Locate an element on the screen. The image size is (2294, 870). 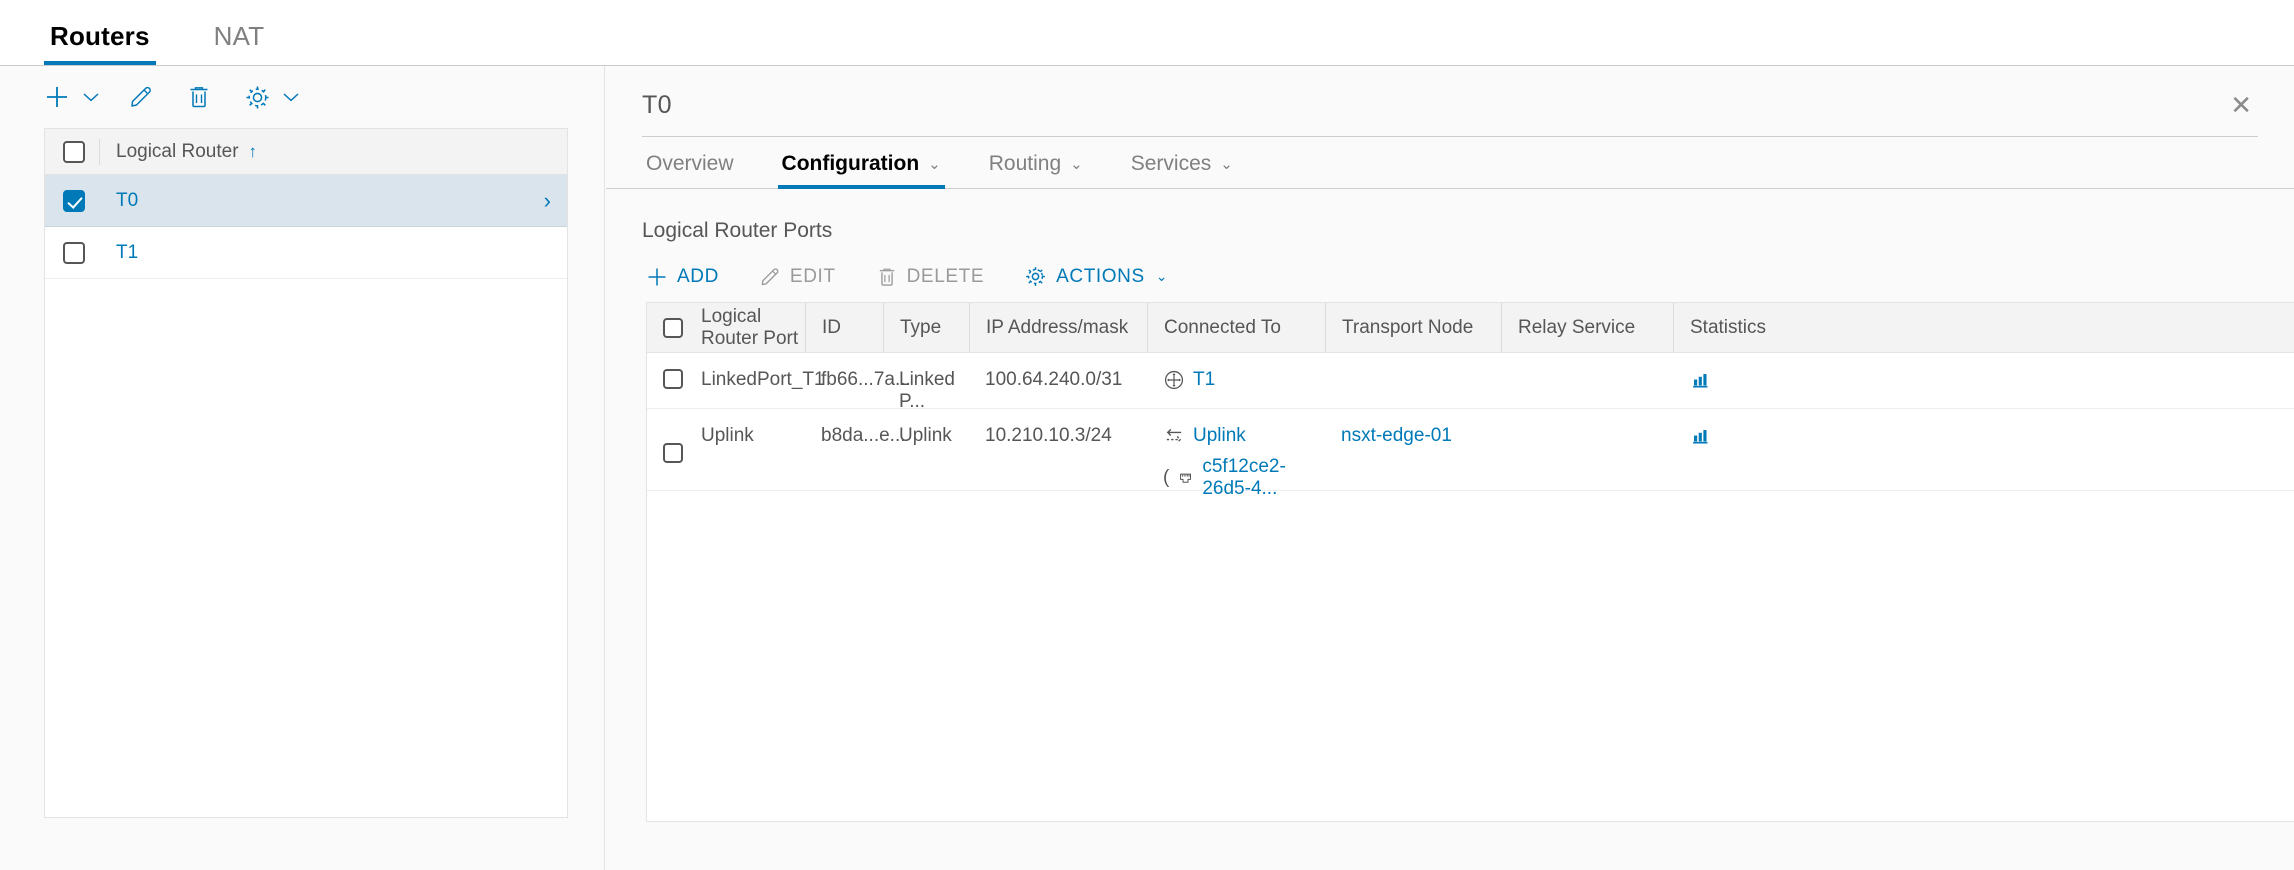
port-ip: 100.64.240.0/31 is located at coordinates (1054, 379).